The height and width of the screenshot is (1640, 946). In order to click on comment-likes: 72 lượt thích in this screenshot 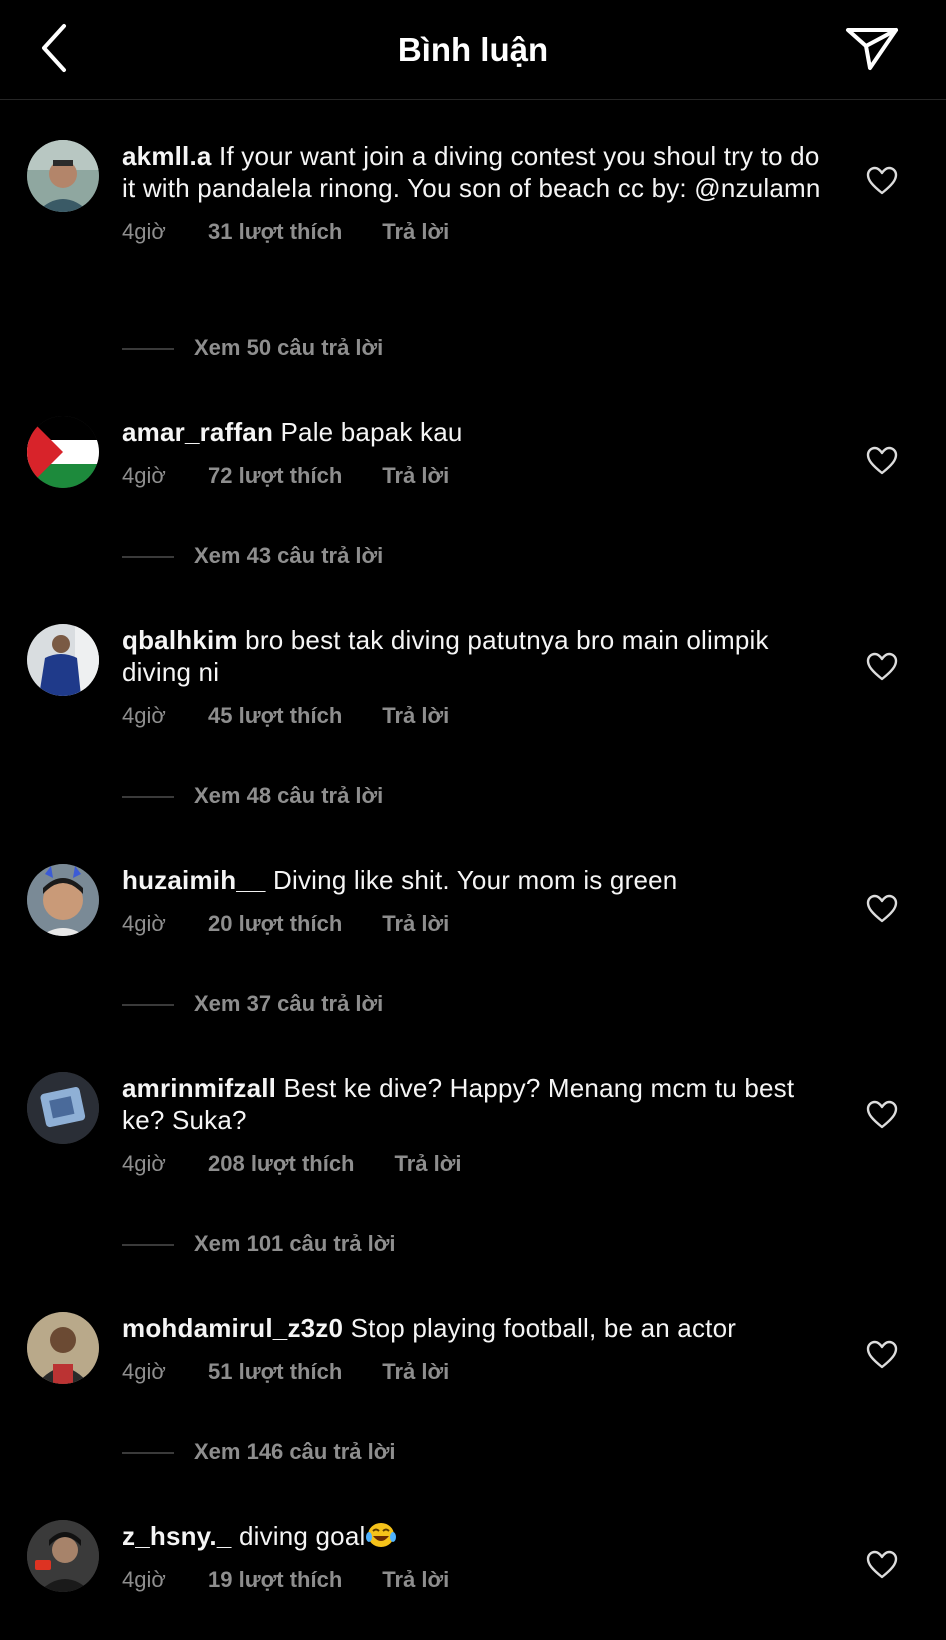, I will do `click(275, 476)`.